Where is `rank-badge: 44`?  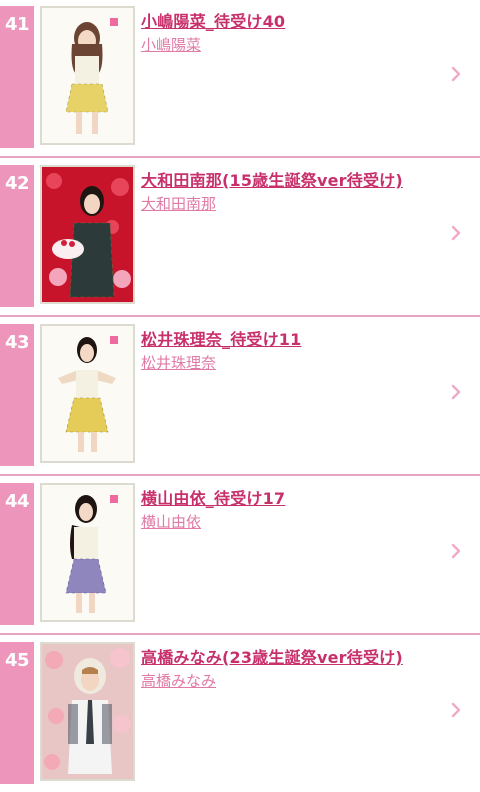 rank-badge: 44 is located at coordinates (17, 554).